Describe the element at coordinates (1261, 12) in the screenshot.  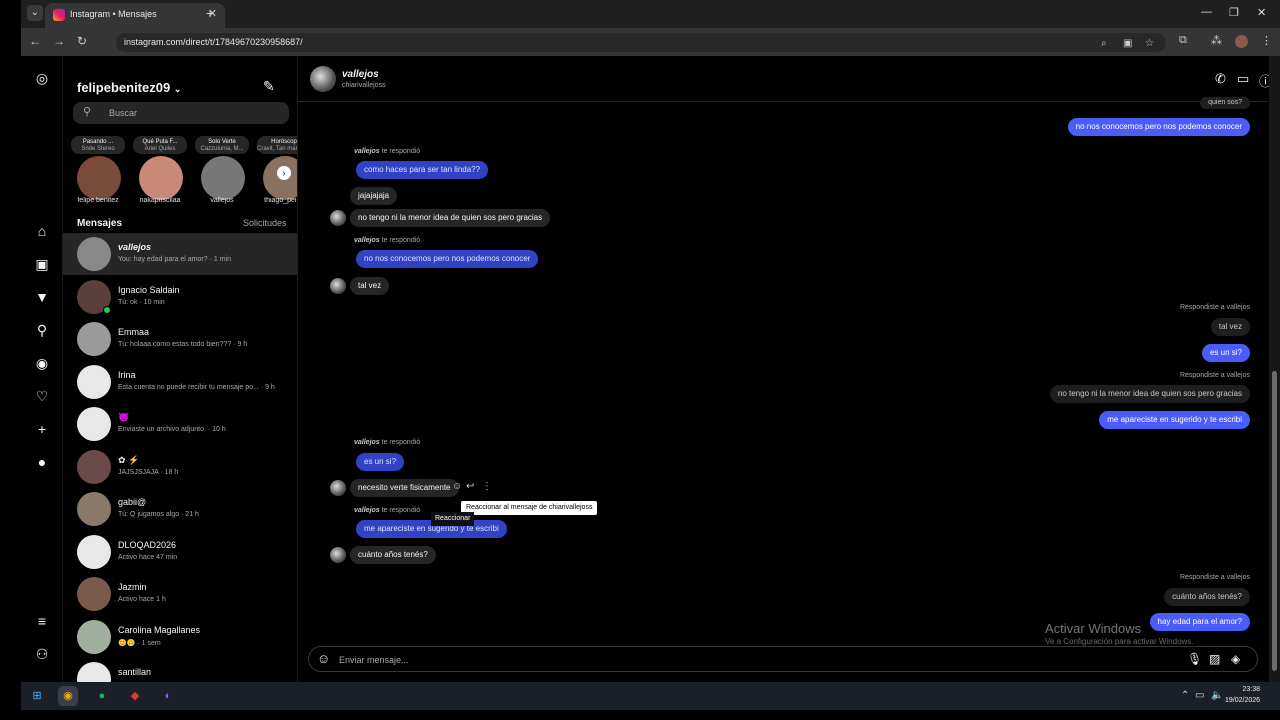
I see `close-window-icon: ✕` at that location.